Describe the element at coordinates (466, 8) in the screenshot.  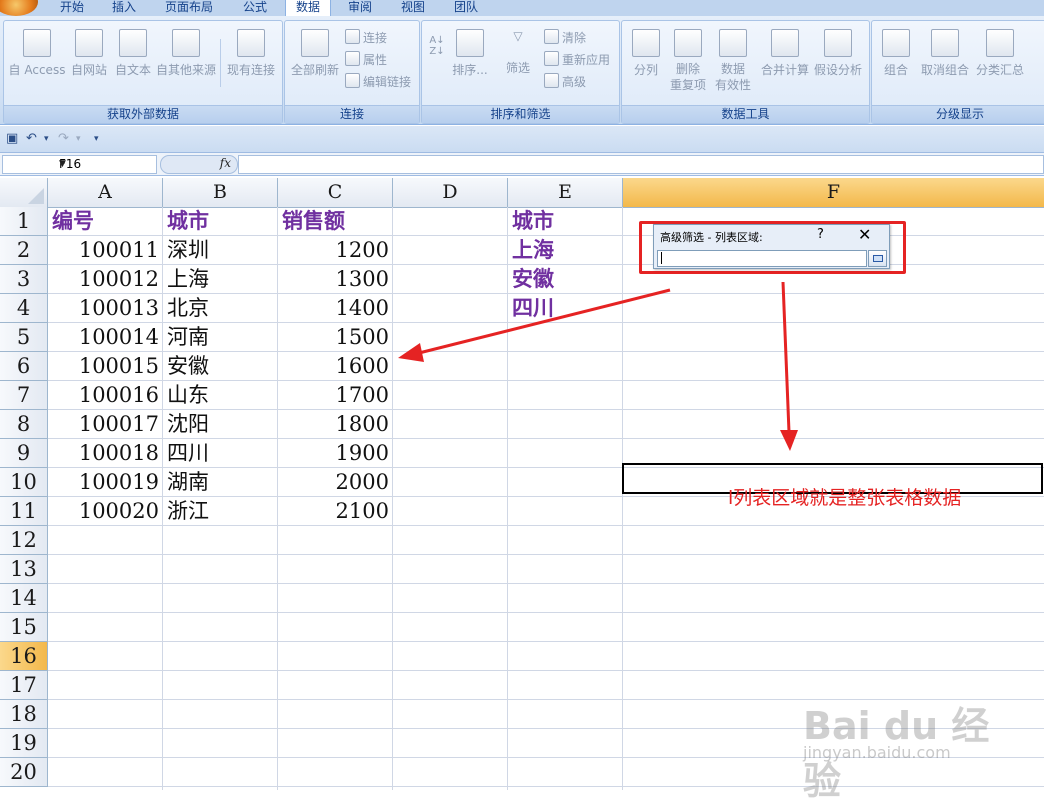
I see `tab-team: 团队` at that location.